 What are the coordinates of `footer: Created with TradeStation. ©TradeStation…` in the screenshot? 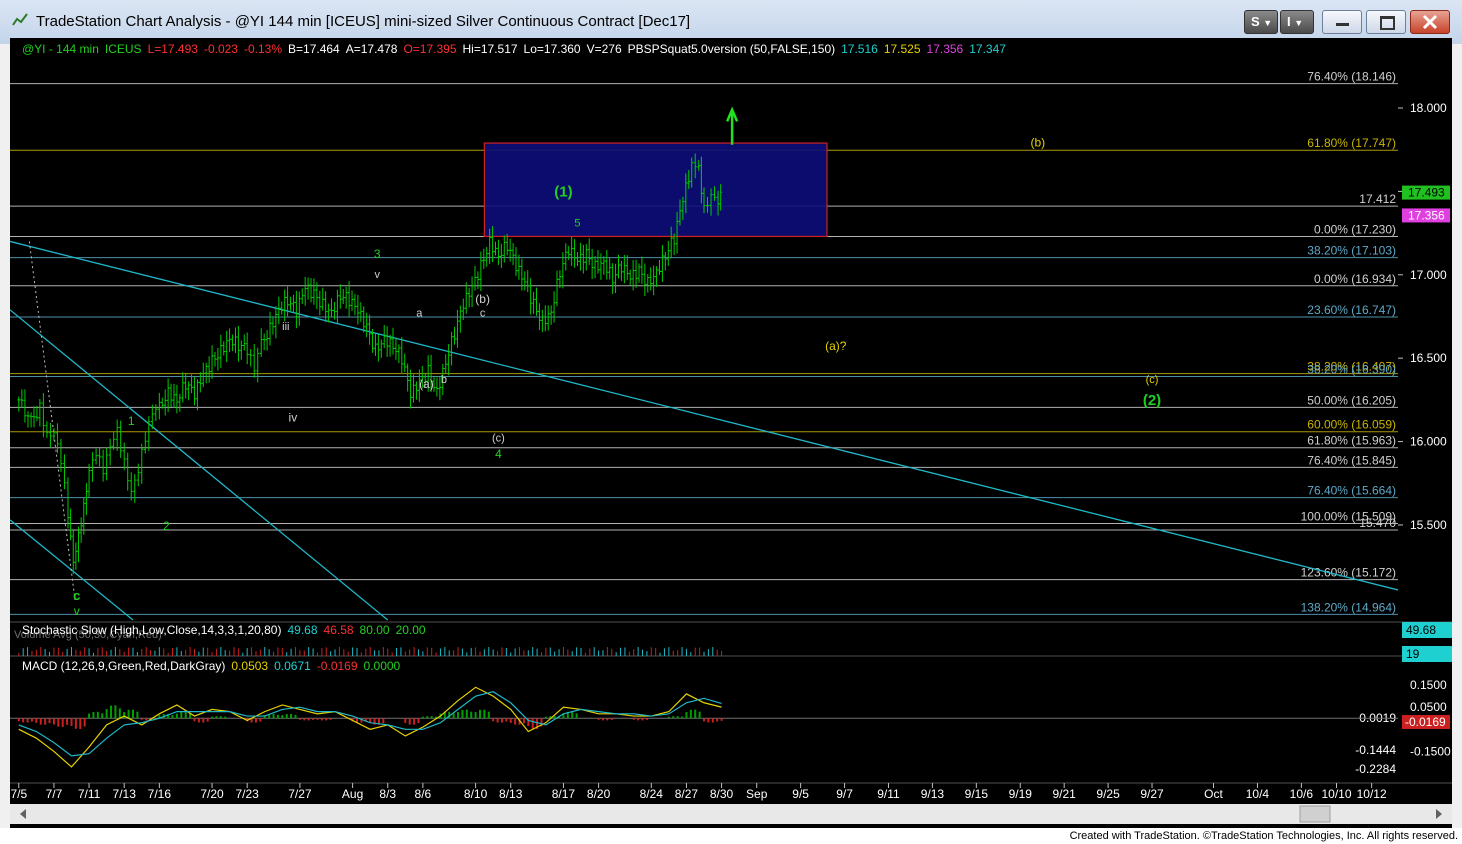 It's located at (731, 836).